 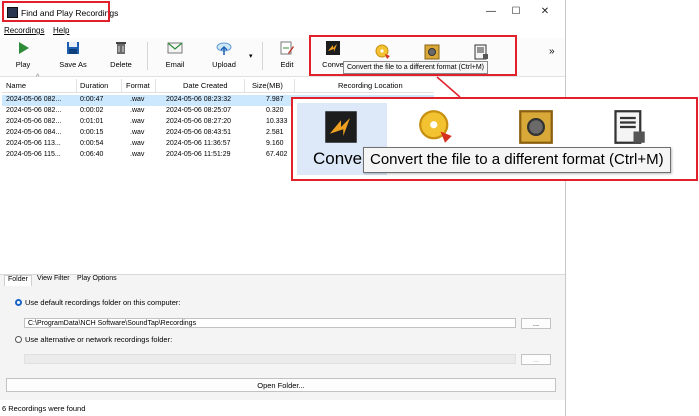 I want to click on safe-icon-large, so click(x=536, y=127).